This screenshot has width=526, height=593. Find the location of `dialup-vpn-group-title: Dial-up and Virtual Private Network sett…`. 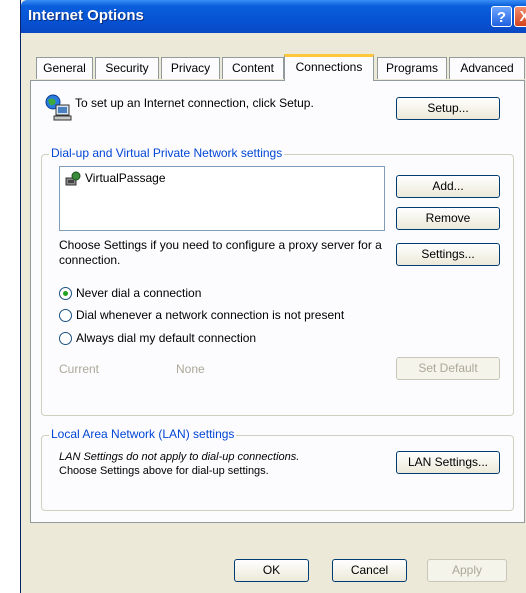

dialup-vpn-group-title: Dial-up and Virtual Private Network sett… is located at coordinates (167, 153).